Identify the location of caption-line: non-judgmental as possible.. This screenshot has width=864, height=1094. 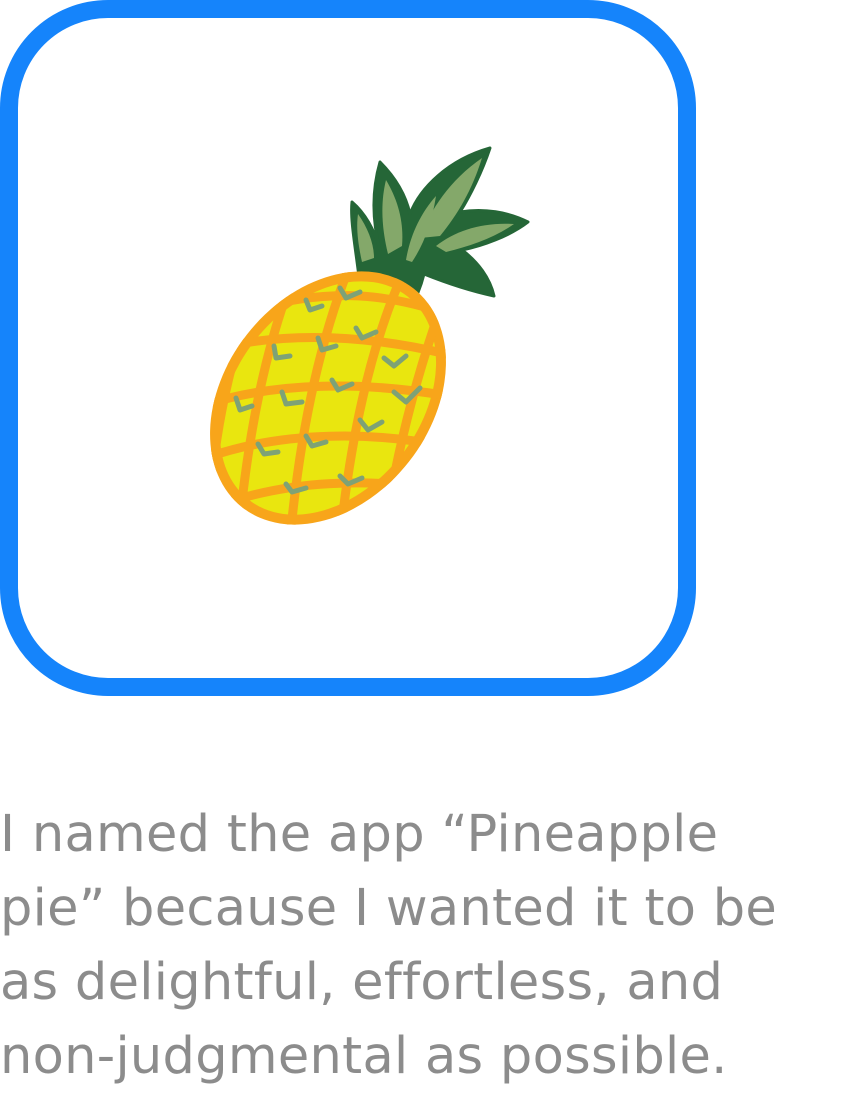
(364, 1056).